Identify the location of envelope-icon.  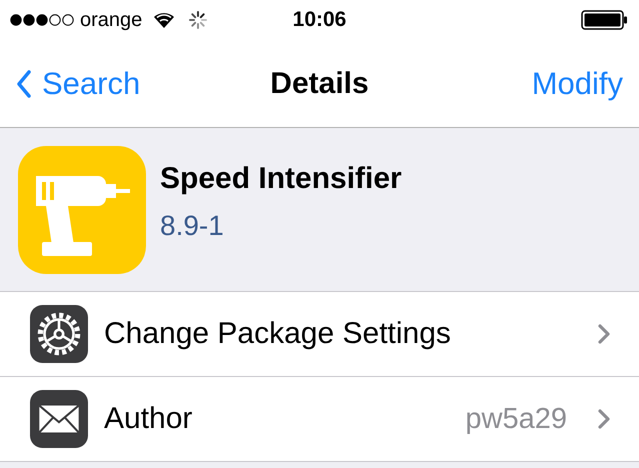
(59, 419).